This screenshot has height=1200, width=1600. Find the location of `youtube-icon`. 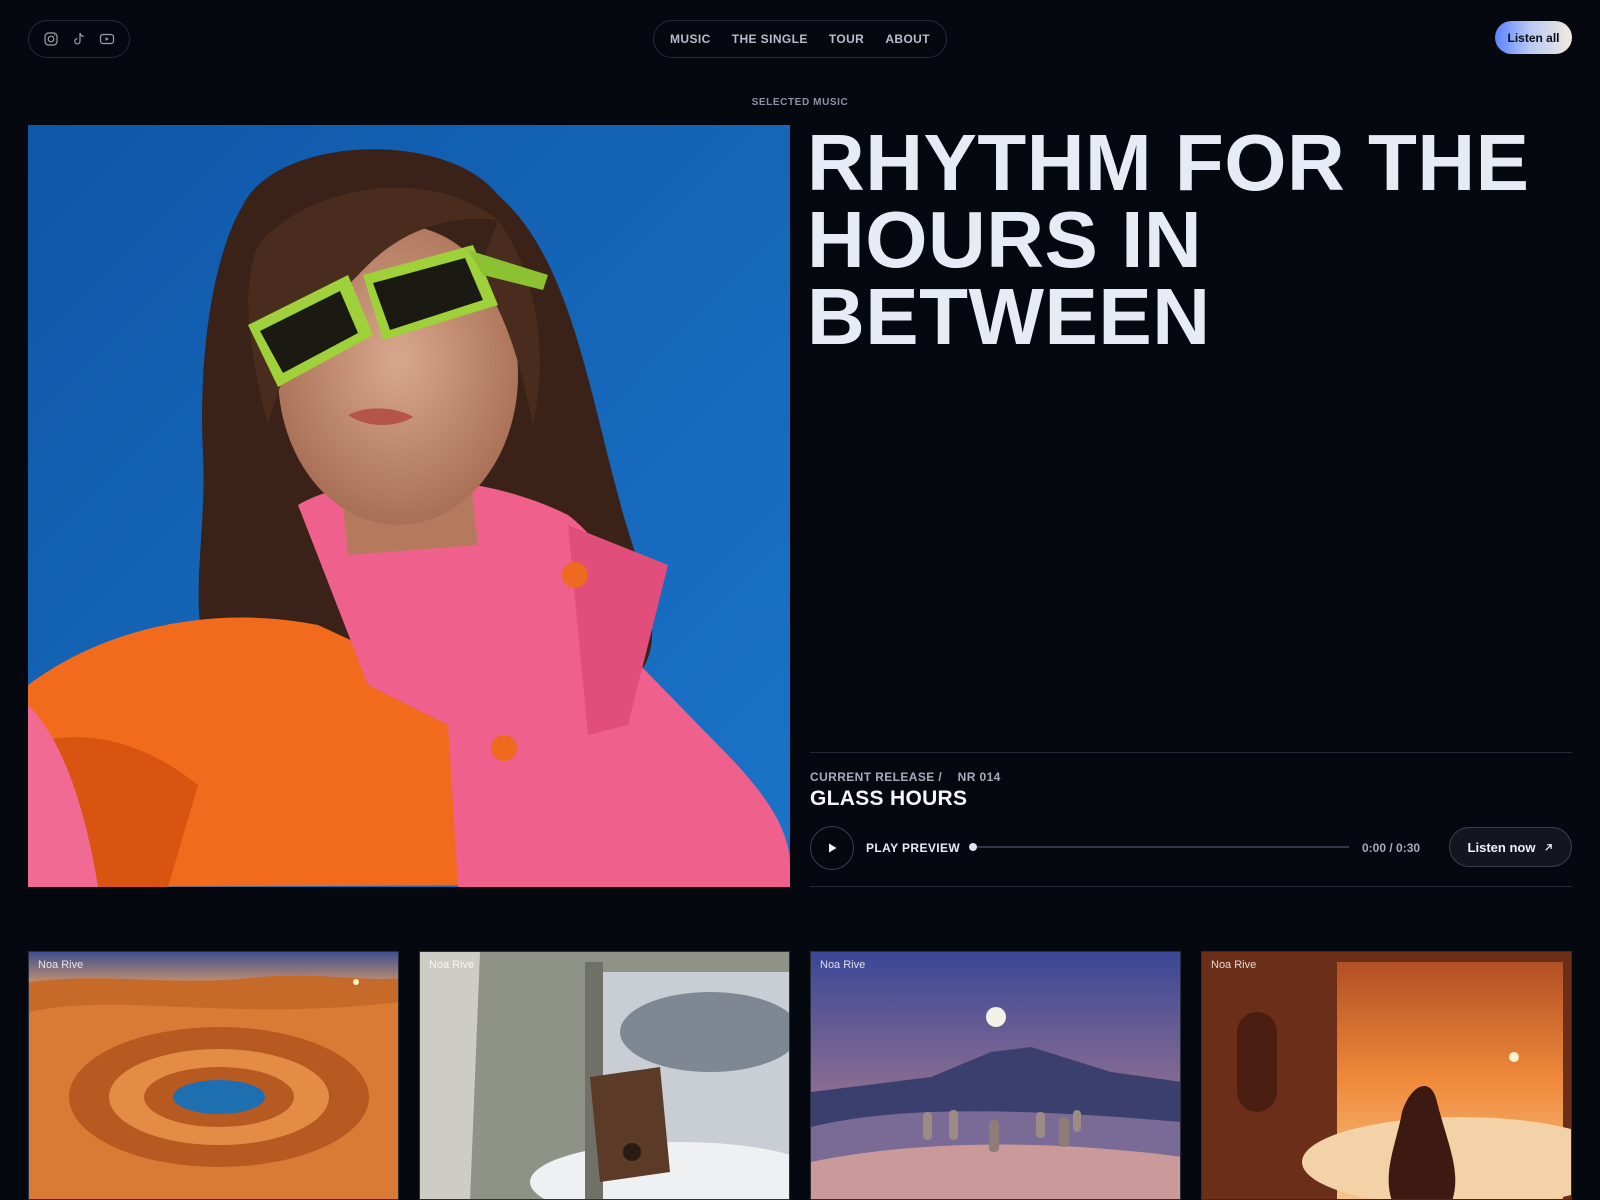

youtube-icon is located at coordinates (107, 39).